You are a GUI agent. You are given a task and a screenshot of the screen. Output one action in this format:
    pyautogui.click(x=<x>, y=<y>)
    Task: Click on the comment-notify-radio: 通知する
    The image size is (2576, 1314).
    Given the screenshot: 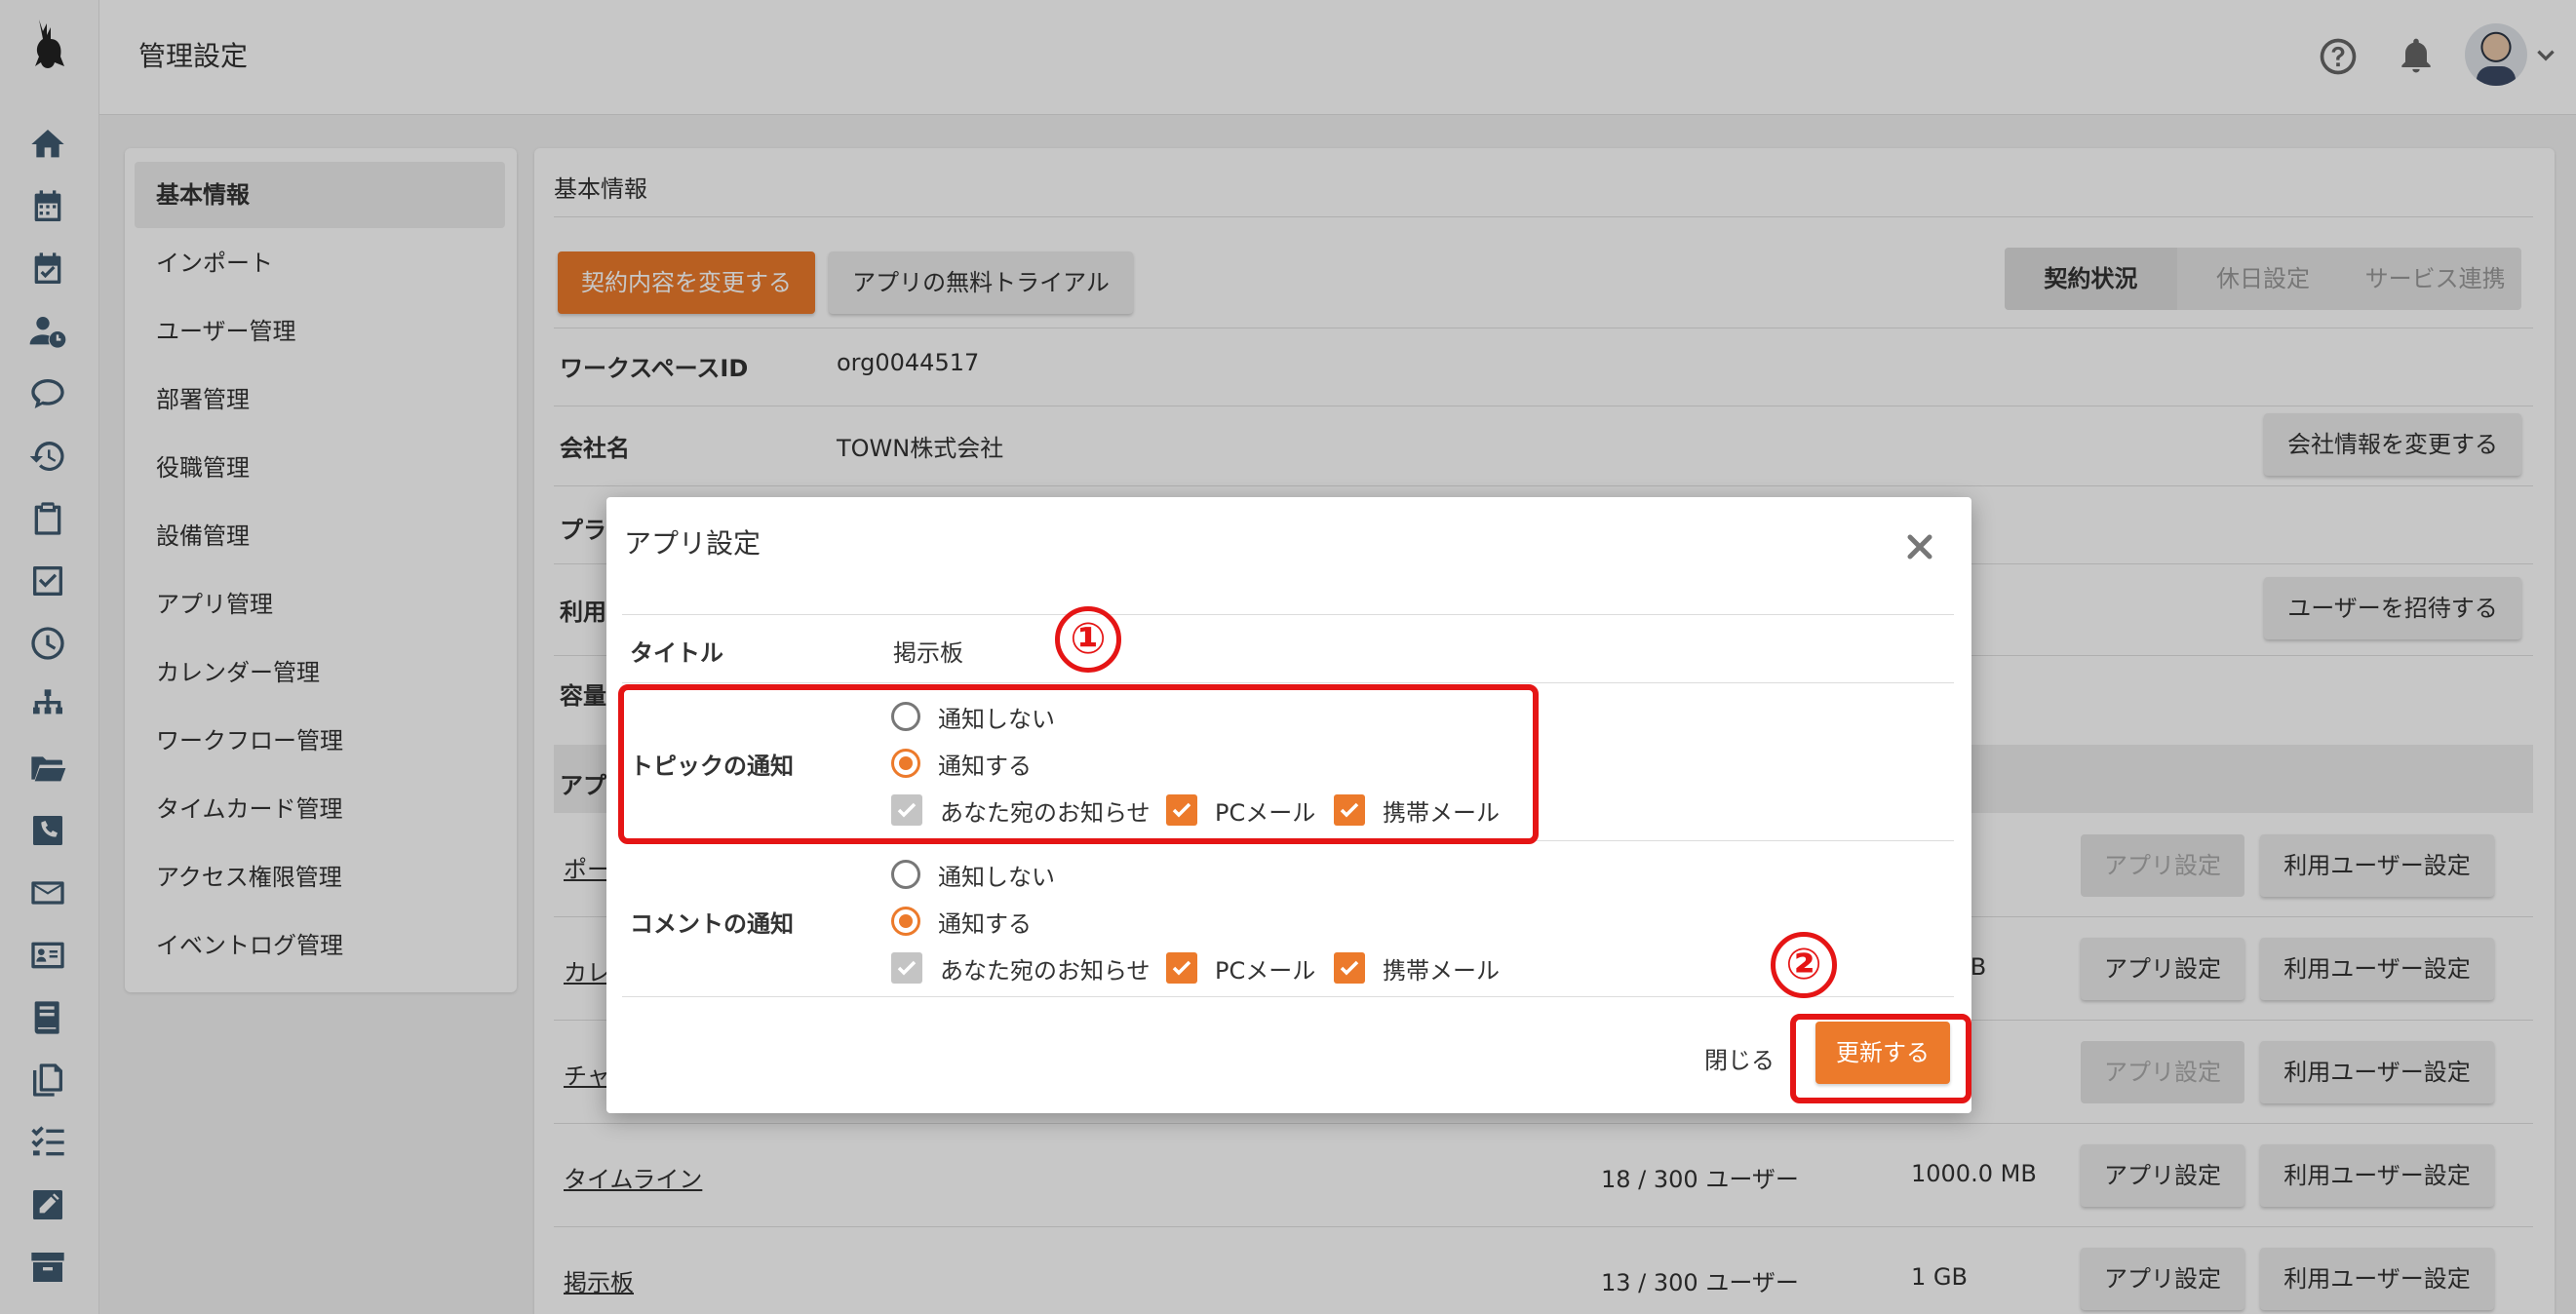 What is the action you would take?
    pyautogui.click(x=961, y=921)
    